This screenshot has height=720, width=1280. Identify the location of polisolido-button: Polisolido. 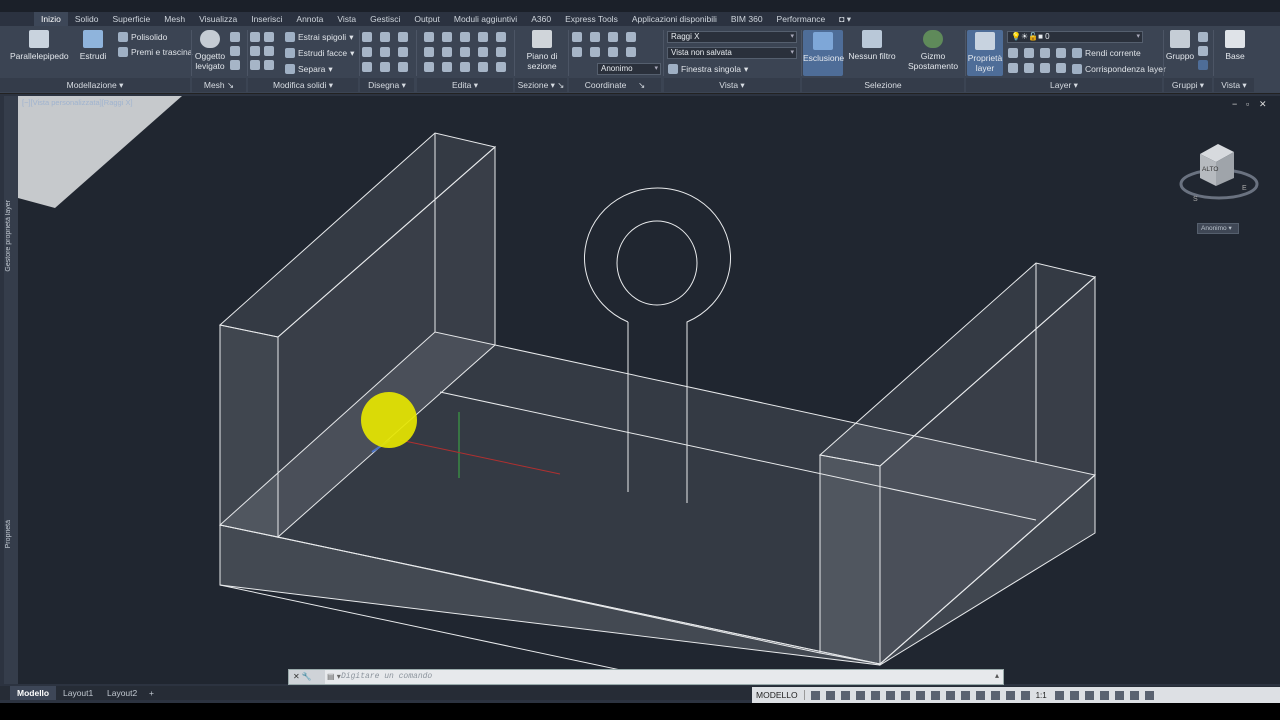
(142, 37).